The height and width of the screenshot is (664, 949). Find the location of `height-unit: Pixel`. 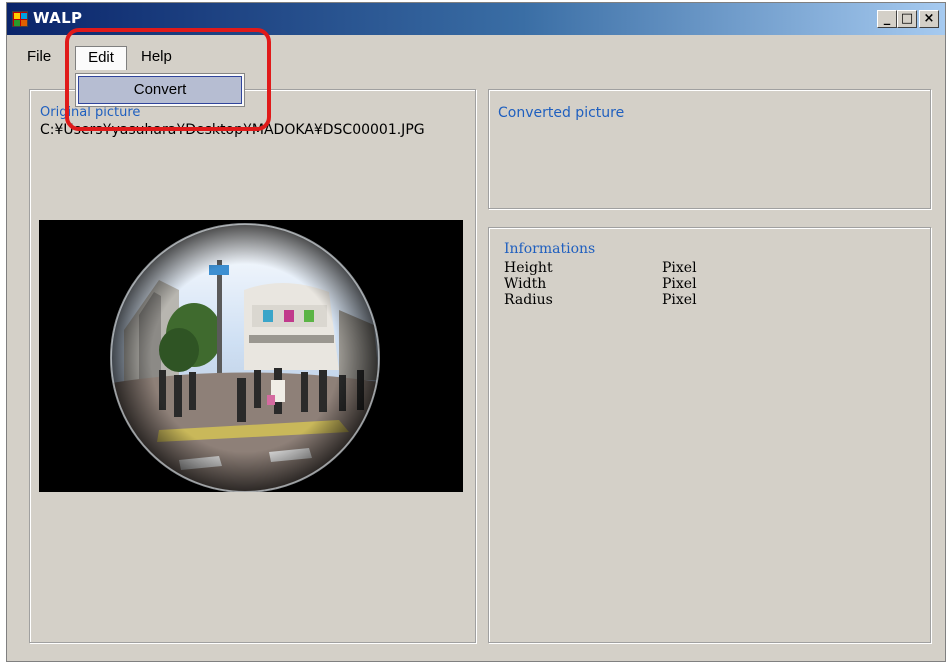

height-unit: Pixel is located at coordinates (679, 268).